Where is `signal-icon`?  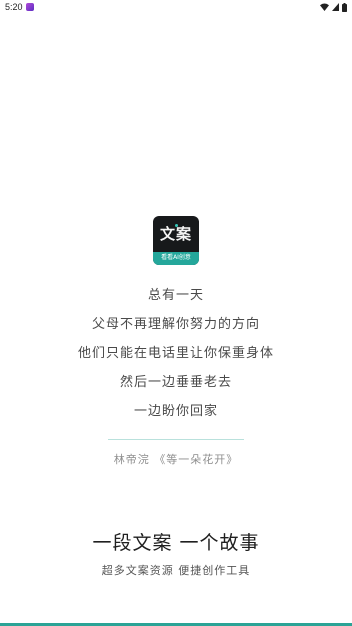 signal-icon is located at coordinates (335, 7).